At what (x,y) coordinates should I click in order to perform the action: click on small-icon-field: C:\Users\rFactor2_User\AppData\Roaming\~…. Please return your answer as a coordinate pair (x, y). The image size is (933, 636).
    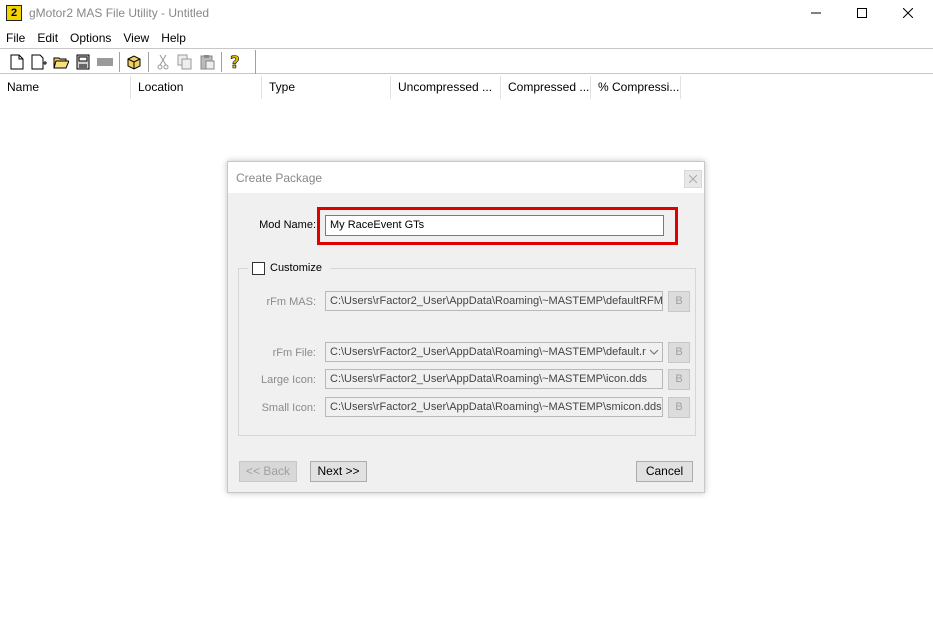
    Looking at the image, I should click on (494, 407).